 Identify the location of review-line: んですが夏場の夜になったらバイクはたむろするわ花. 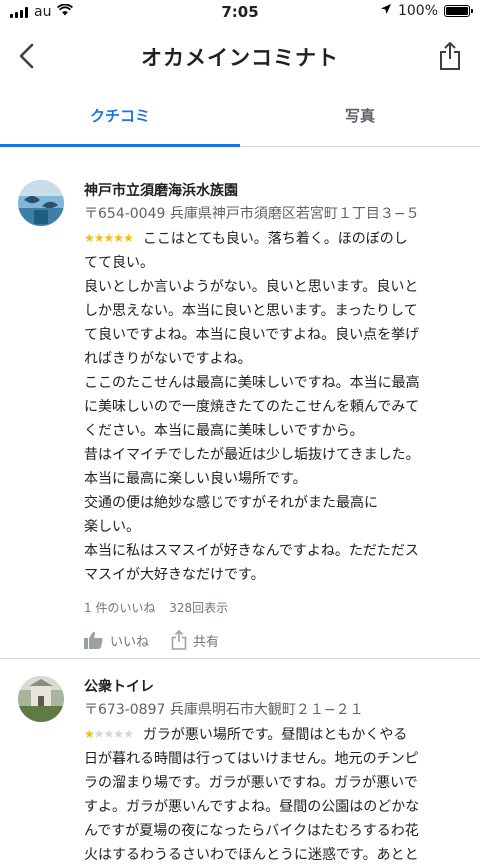
(251, 831).